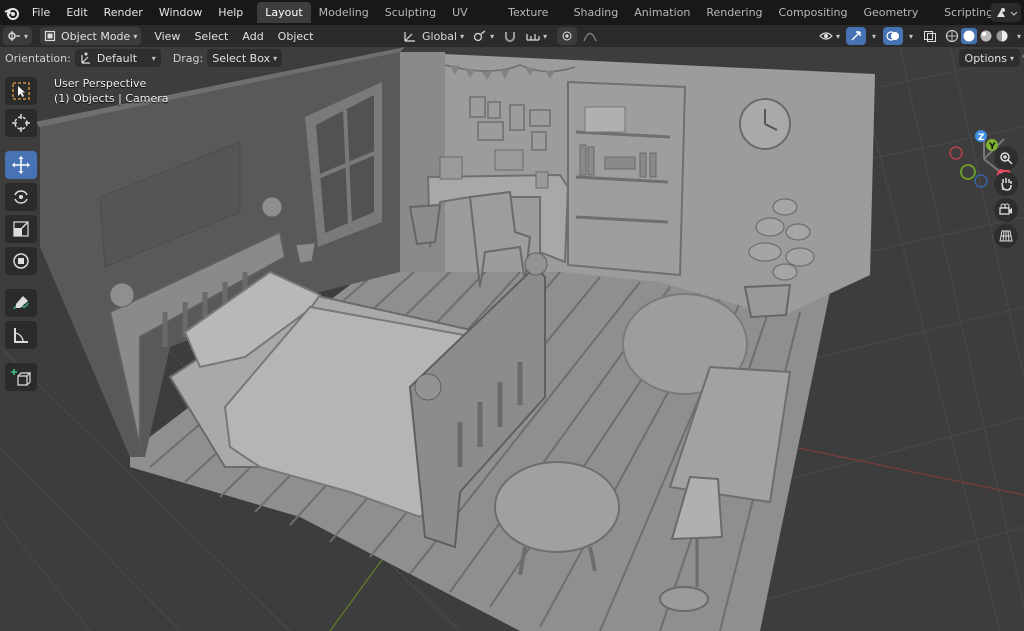 This screenshot has width=1024, height=631. I want to click on tab-rendering: Rendering, so click(734, 12).